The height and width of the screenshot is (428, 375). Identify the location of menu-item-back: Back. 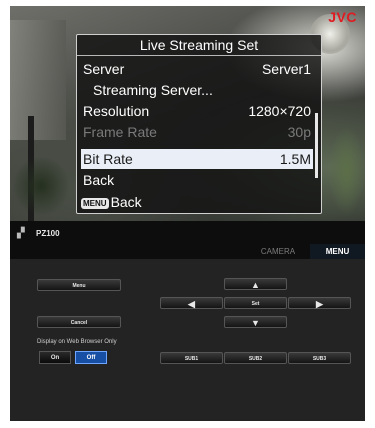
(197, 180).